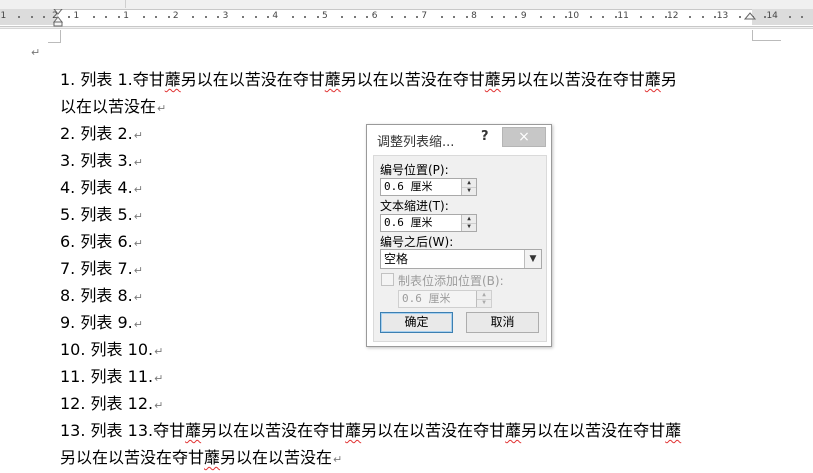  Describe the element at coordinates (54, 36) in the screenshot. I see `page-corner-left` at that location.